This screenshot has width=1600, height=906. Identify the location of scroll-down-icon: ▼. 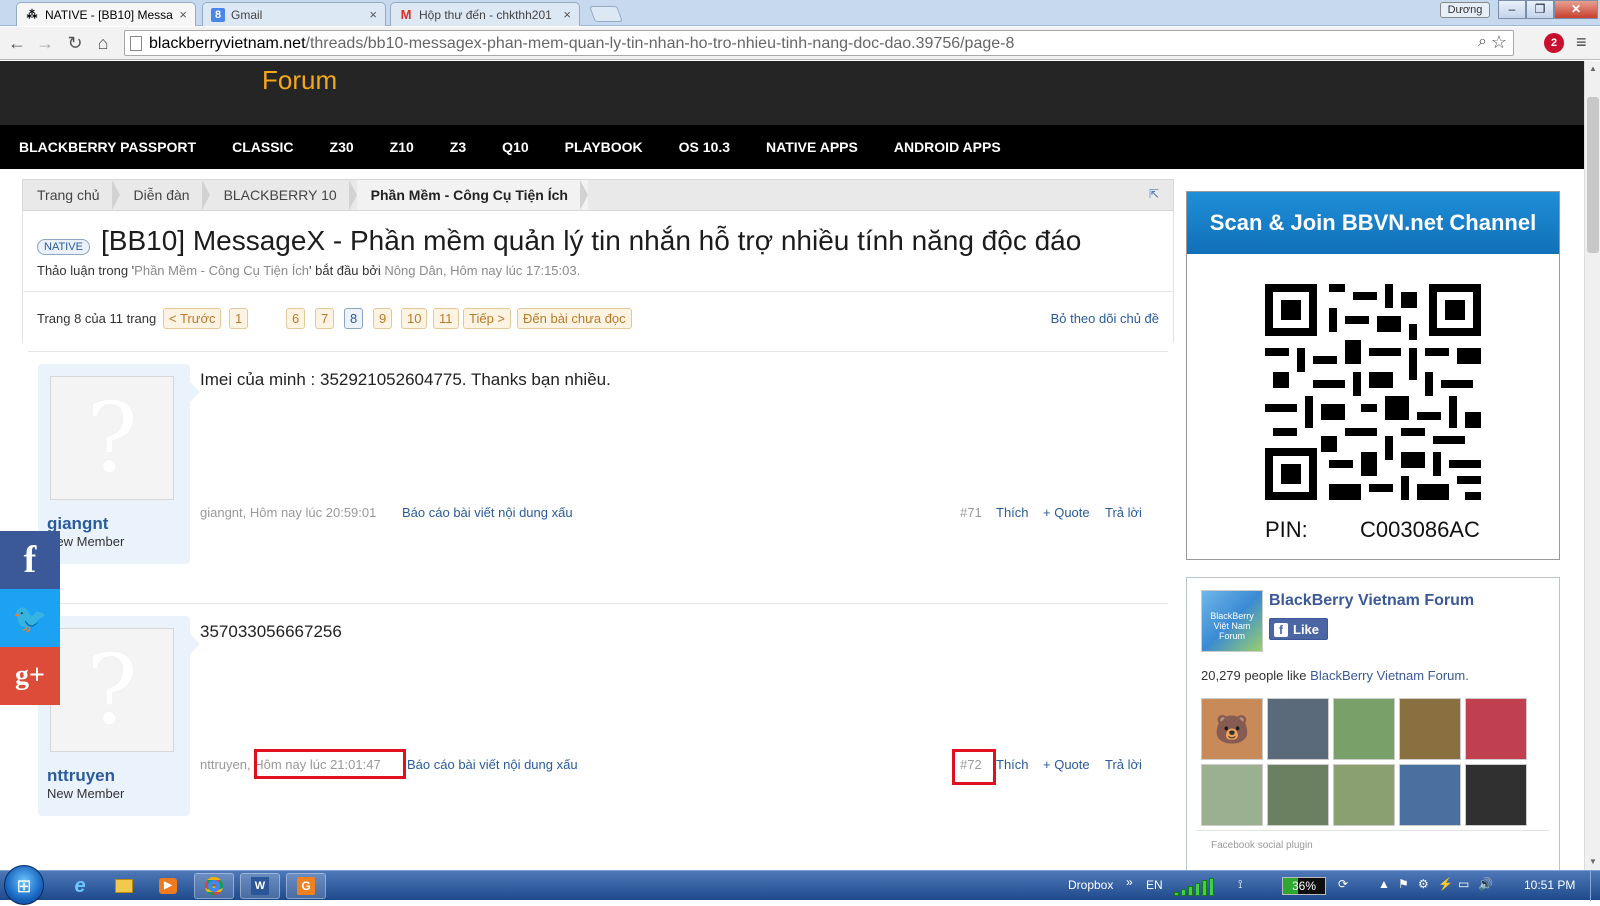
(1592, 862).